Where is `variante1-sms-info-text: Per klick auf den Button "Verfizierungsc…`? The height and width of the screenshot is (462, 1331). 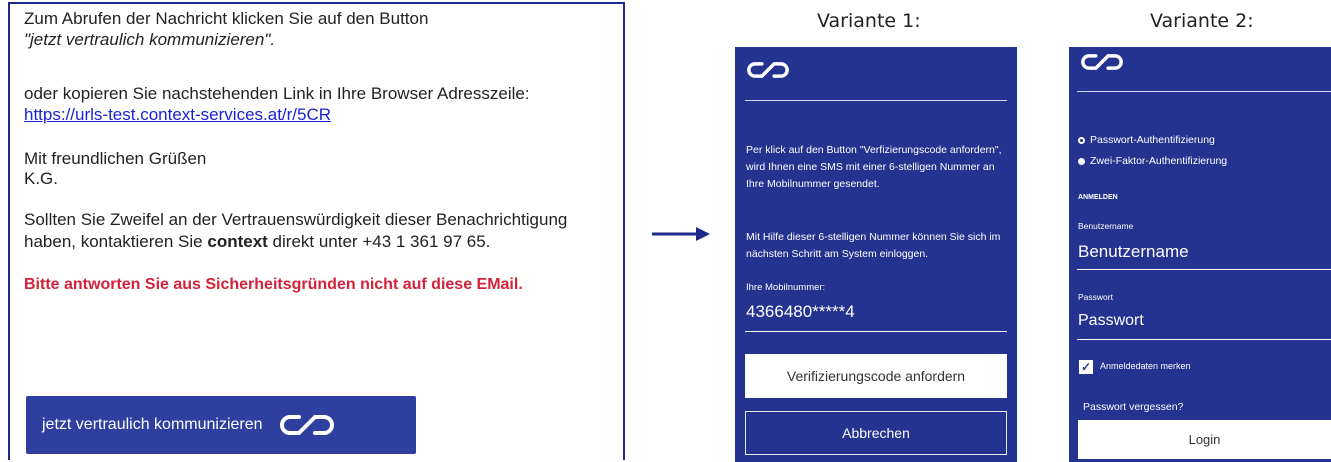
variante1-sms-info-text: Per klick auf den Button "Verfizierungsc… is located at coordinates (874, 167).